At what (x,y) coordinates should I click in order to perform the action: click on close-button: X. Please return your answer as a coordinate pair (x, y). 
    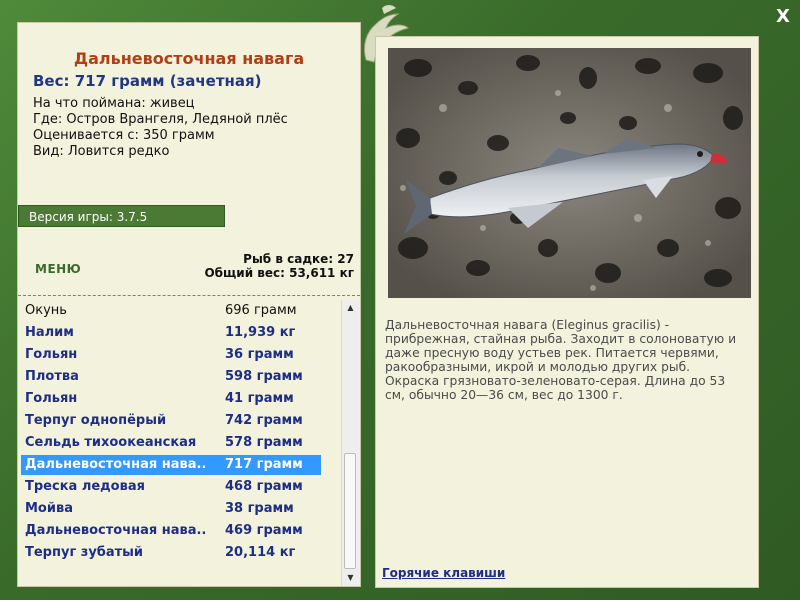
    Looking at the image, I should click on (783, 17).